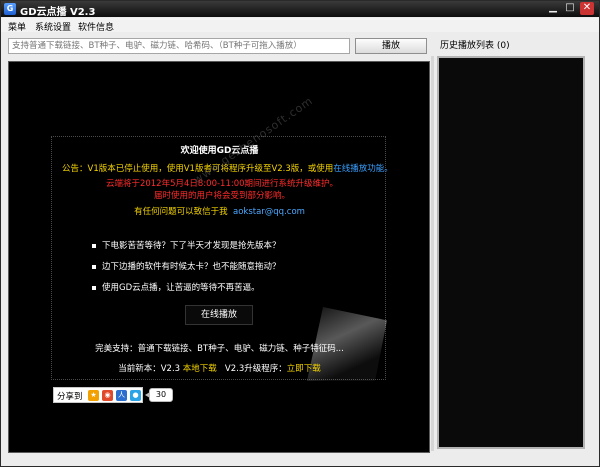  I want to click on maintenance-impact: 届时使用的用户将会受到部分影响。, so click(221, 196).